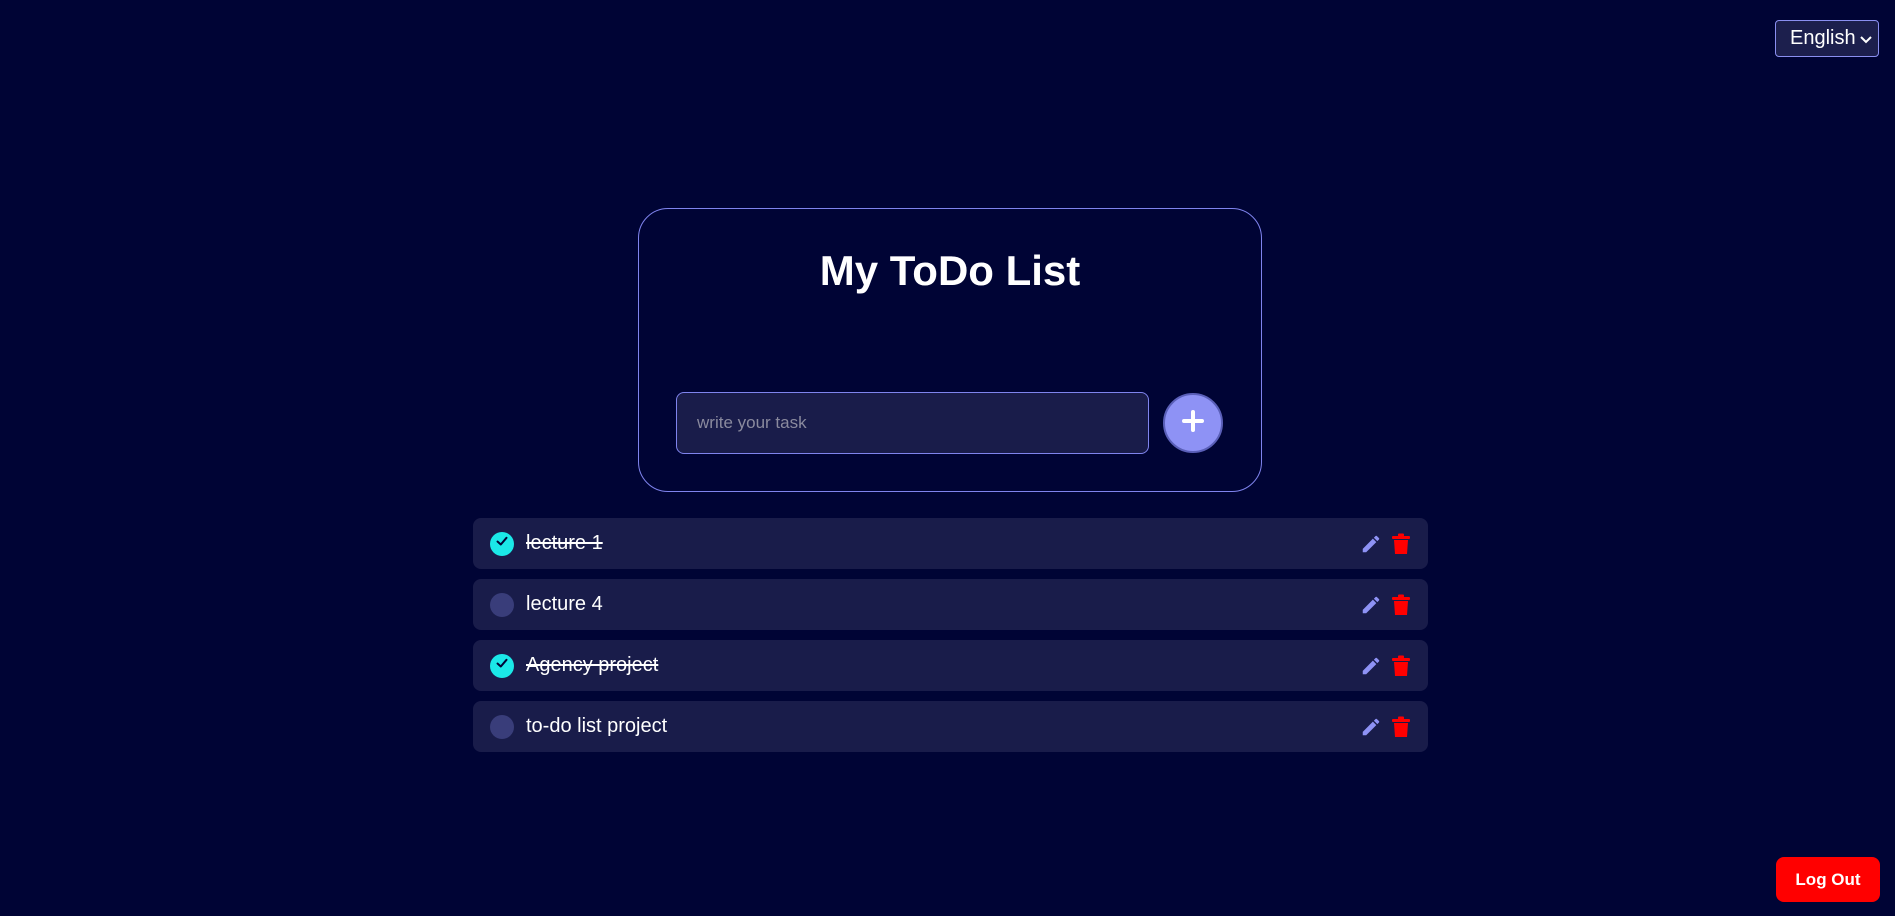 This screenshot has height=916, width=1895. Describe the element at coordinates (950, 726) in the screenshot. I see `todo-item: to-do list project` at that location.